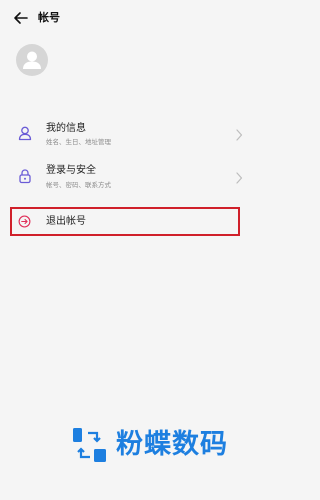  I want to click on watermark: 粉蝶数码, so click(160, 457).